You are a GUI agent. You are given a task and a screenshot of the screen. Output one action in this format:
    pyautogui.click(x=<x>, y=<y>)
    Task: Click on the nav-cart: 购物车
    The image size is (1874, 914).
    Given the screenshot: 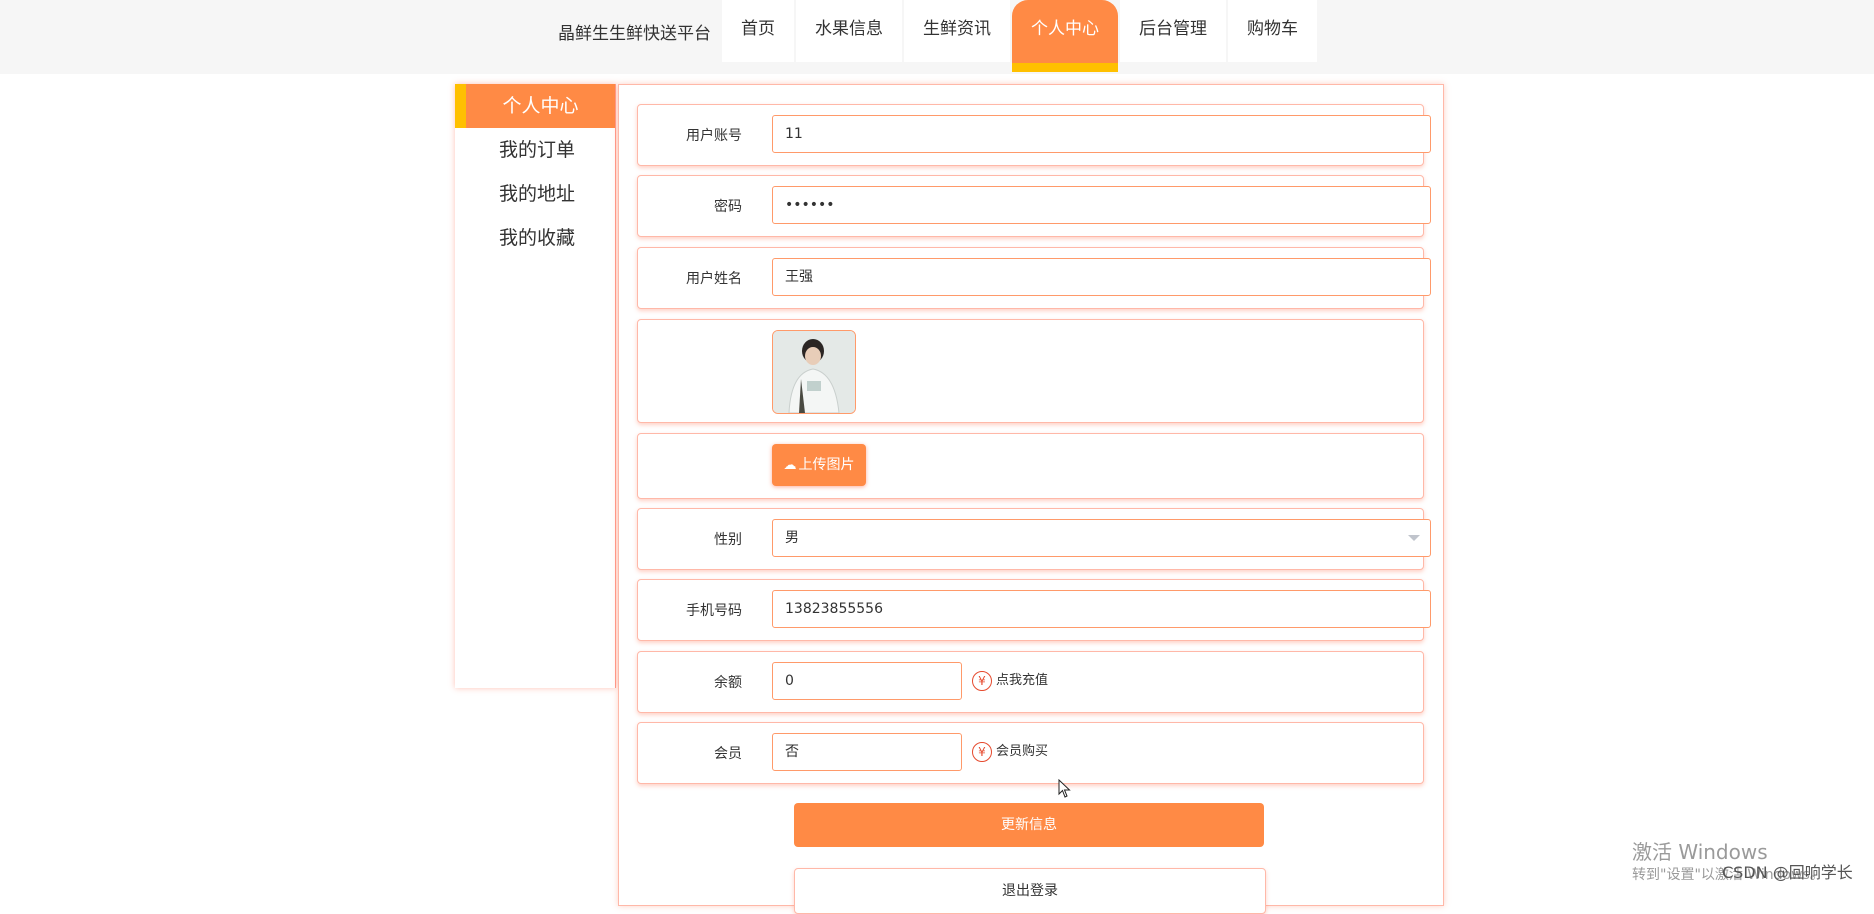 What is the action you would take?
    pyautogui.click(x=1272, y=31)
    